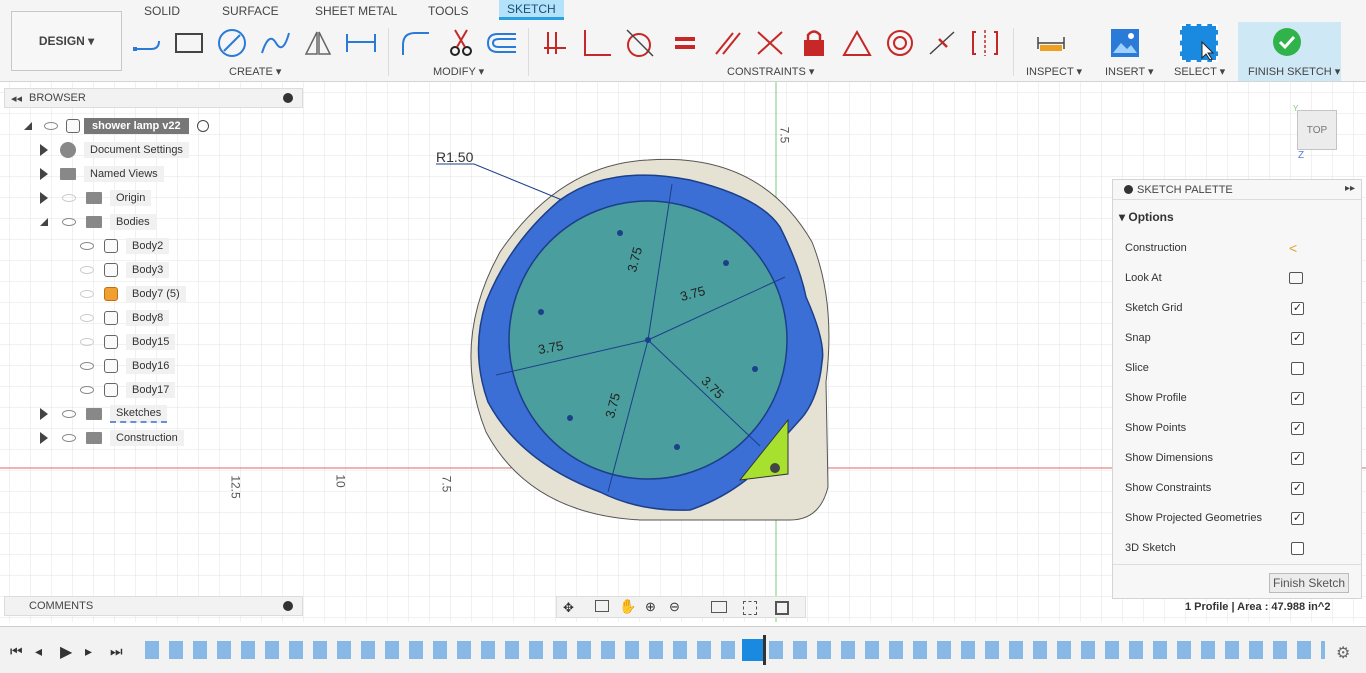  What do you see at coordinates (814, 43) in the screenshot?
I see `fix-lock-icon` at bounding box center [814, 43].